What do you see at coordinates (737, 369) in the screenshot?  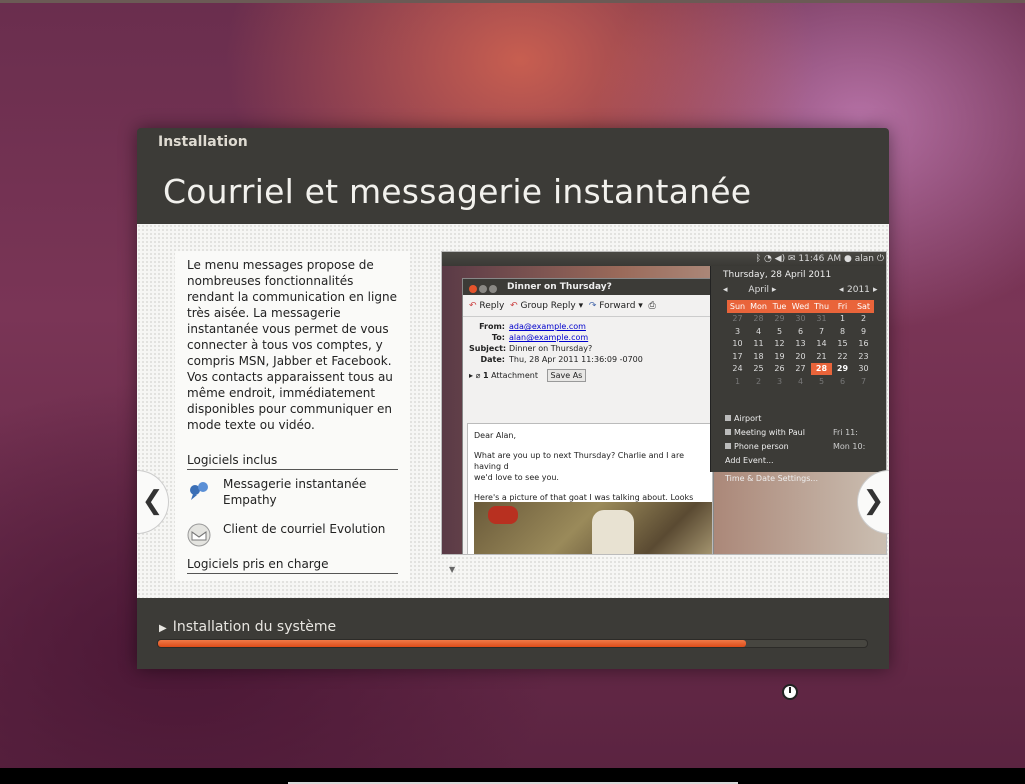 I see `calendar-day: 24` at bounding box center [737, 369].